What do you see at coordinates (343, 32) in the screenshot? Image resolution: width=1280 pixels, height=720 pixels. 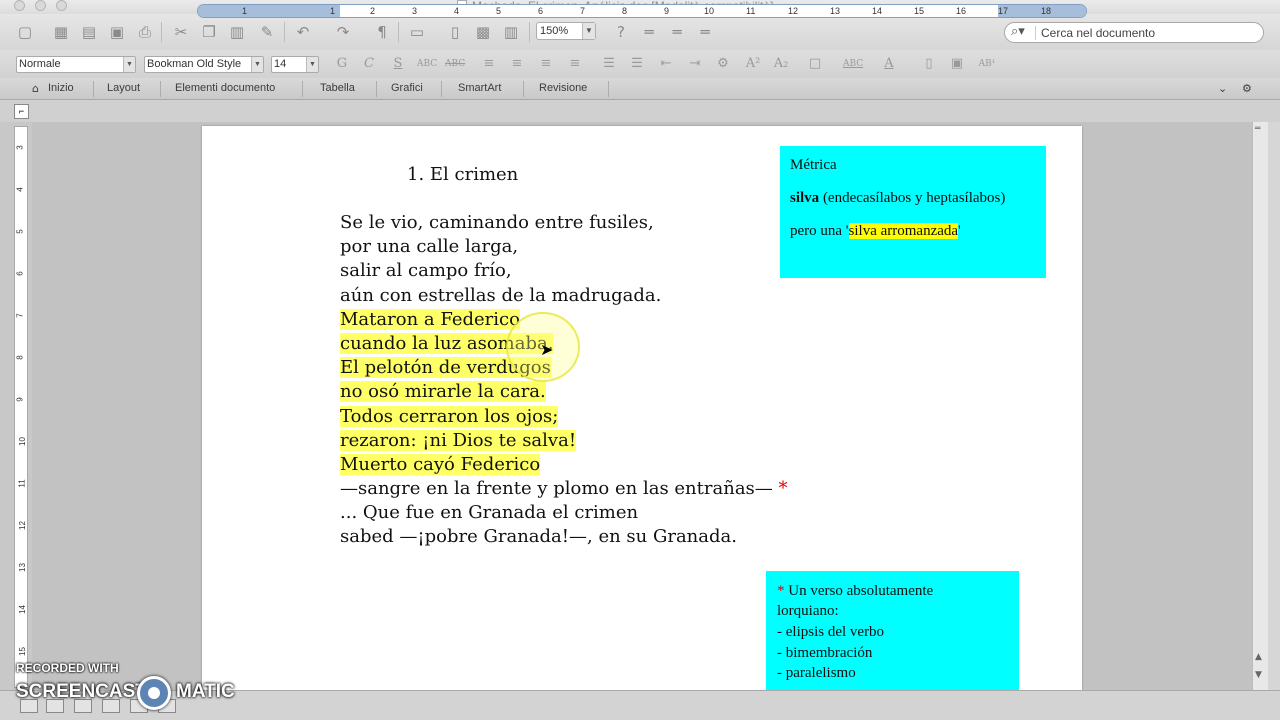 I see `redo-icon: ↷` at bounding box center [343, 32].